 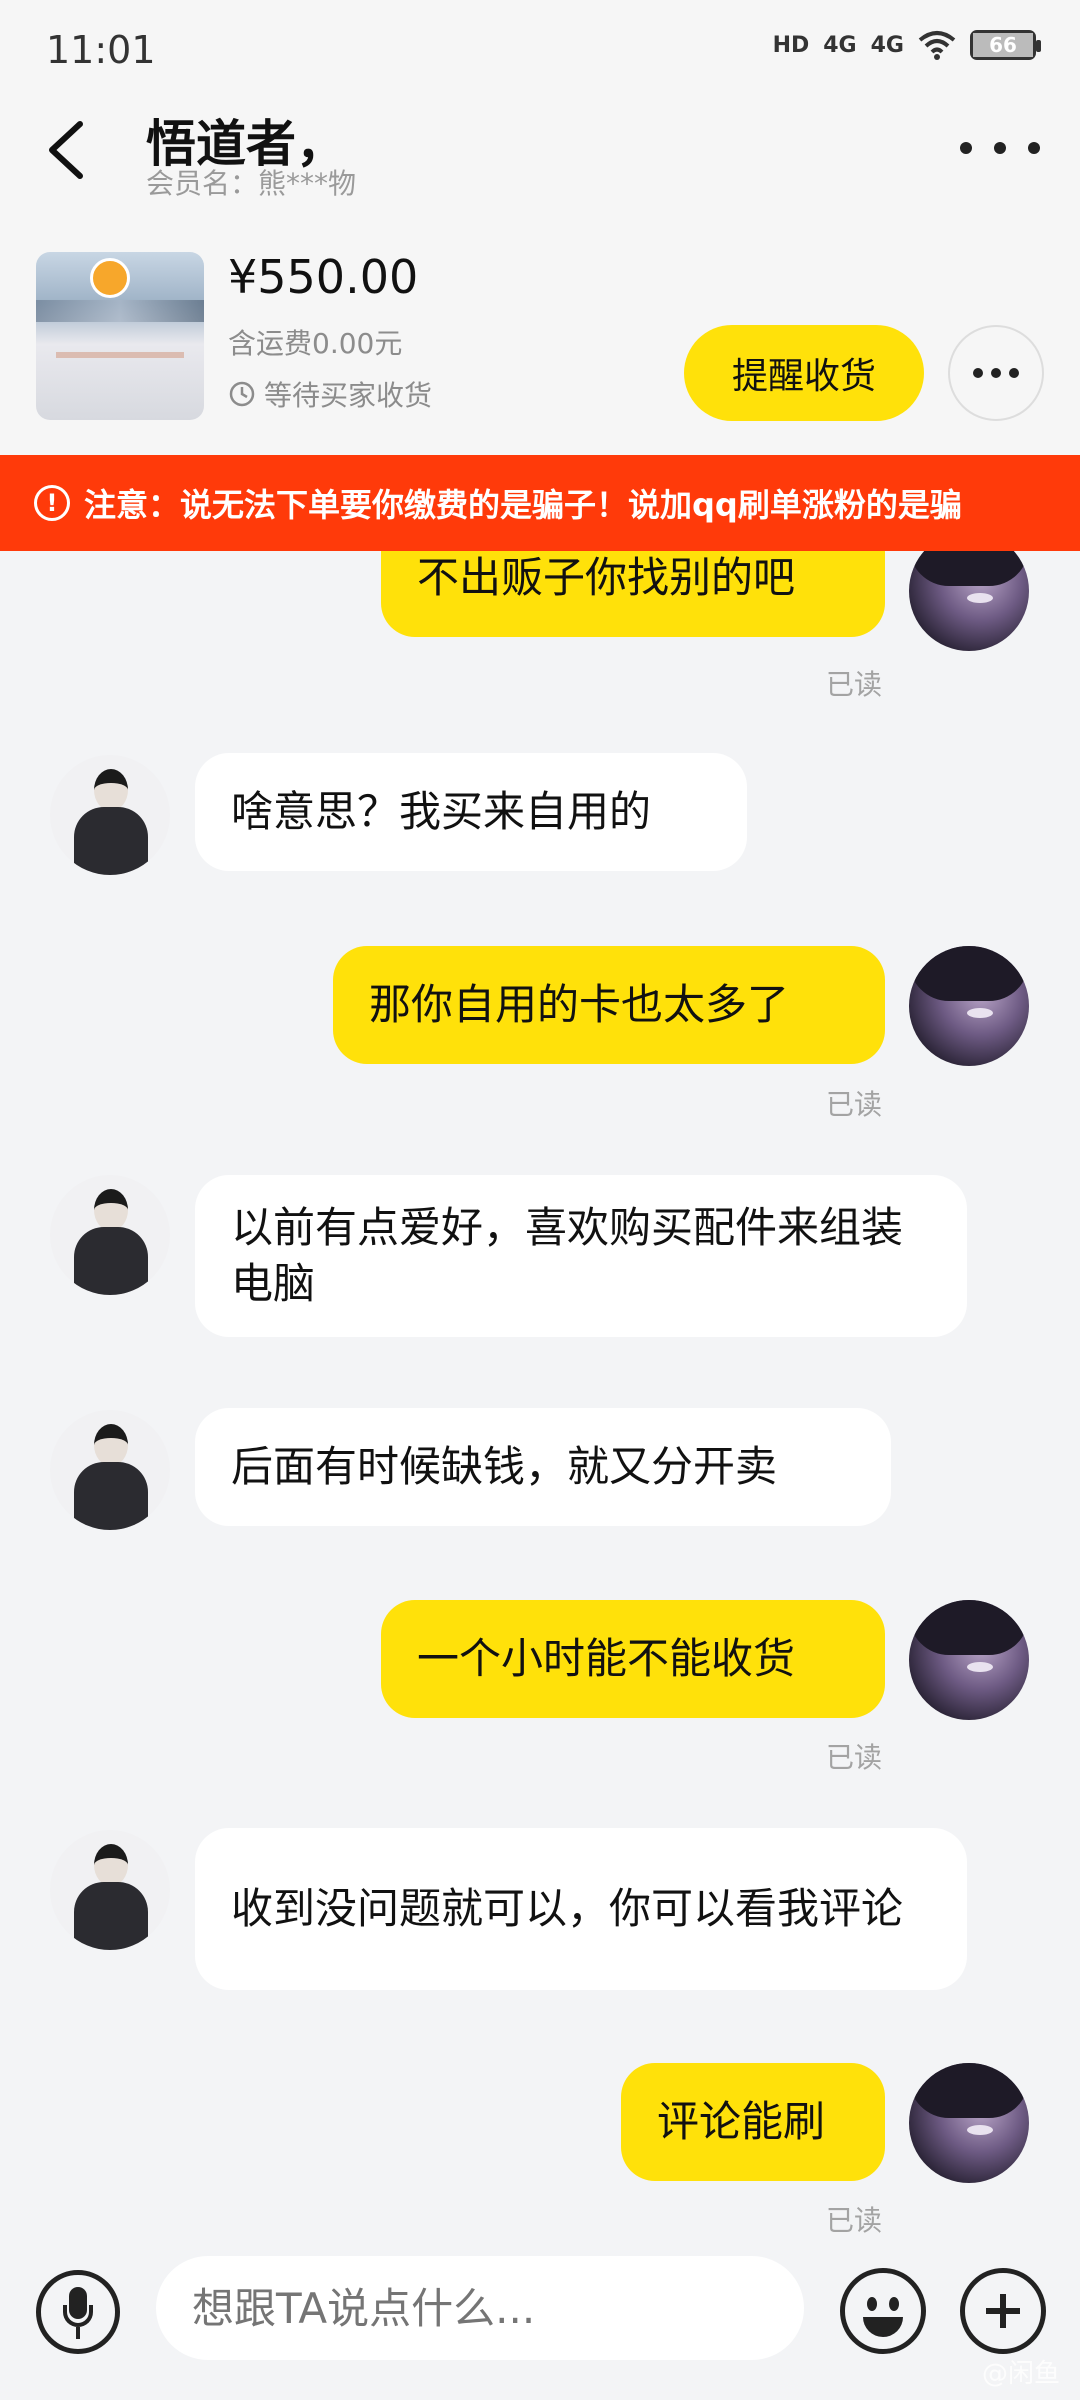 What do you see at coordinates (348, 395) in the screenshot?
I see `order-status-text: 等待买家收货` at bounding box center [348, 395].